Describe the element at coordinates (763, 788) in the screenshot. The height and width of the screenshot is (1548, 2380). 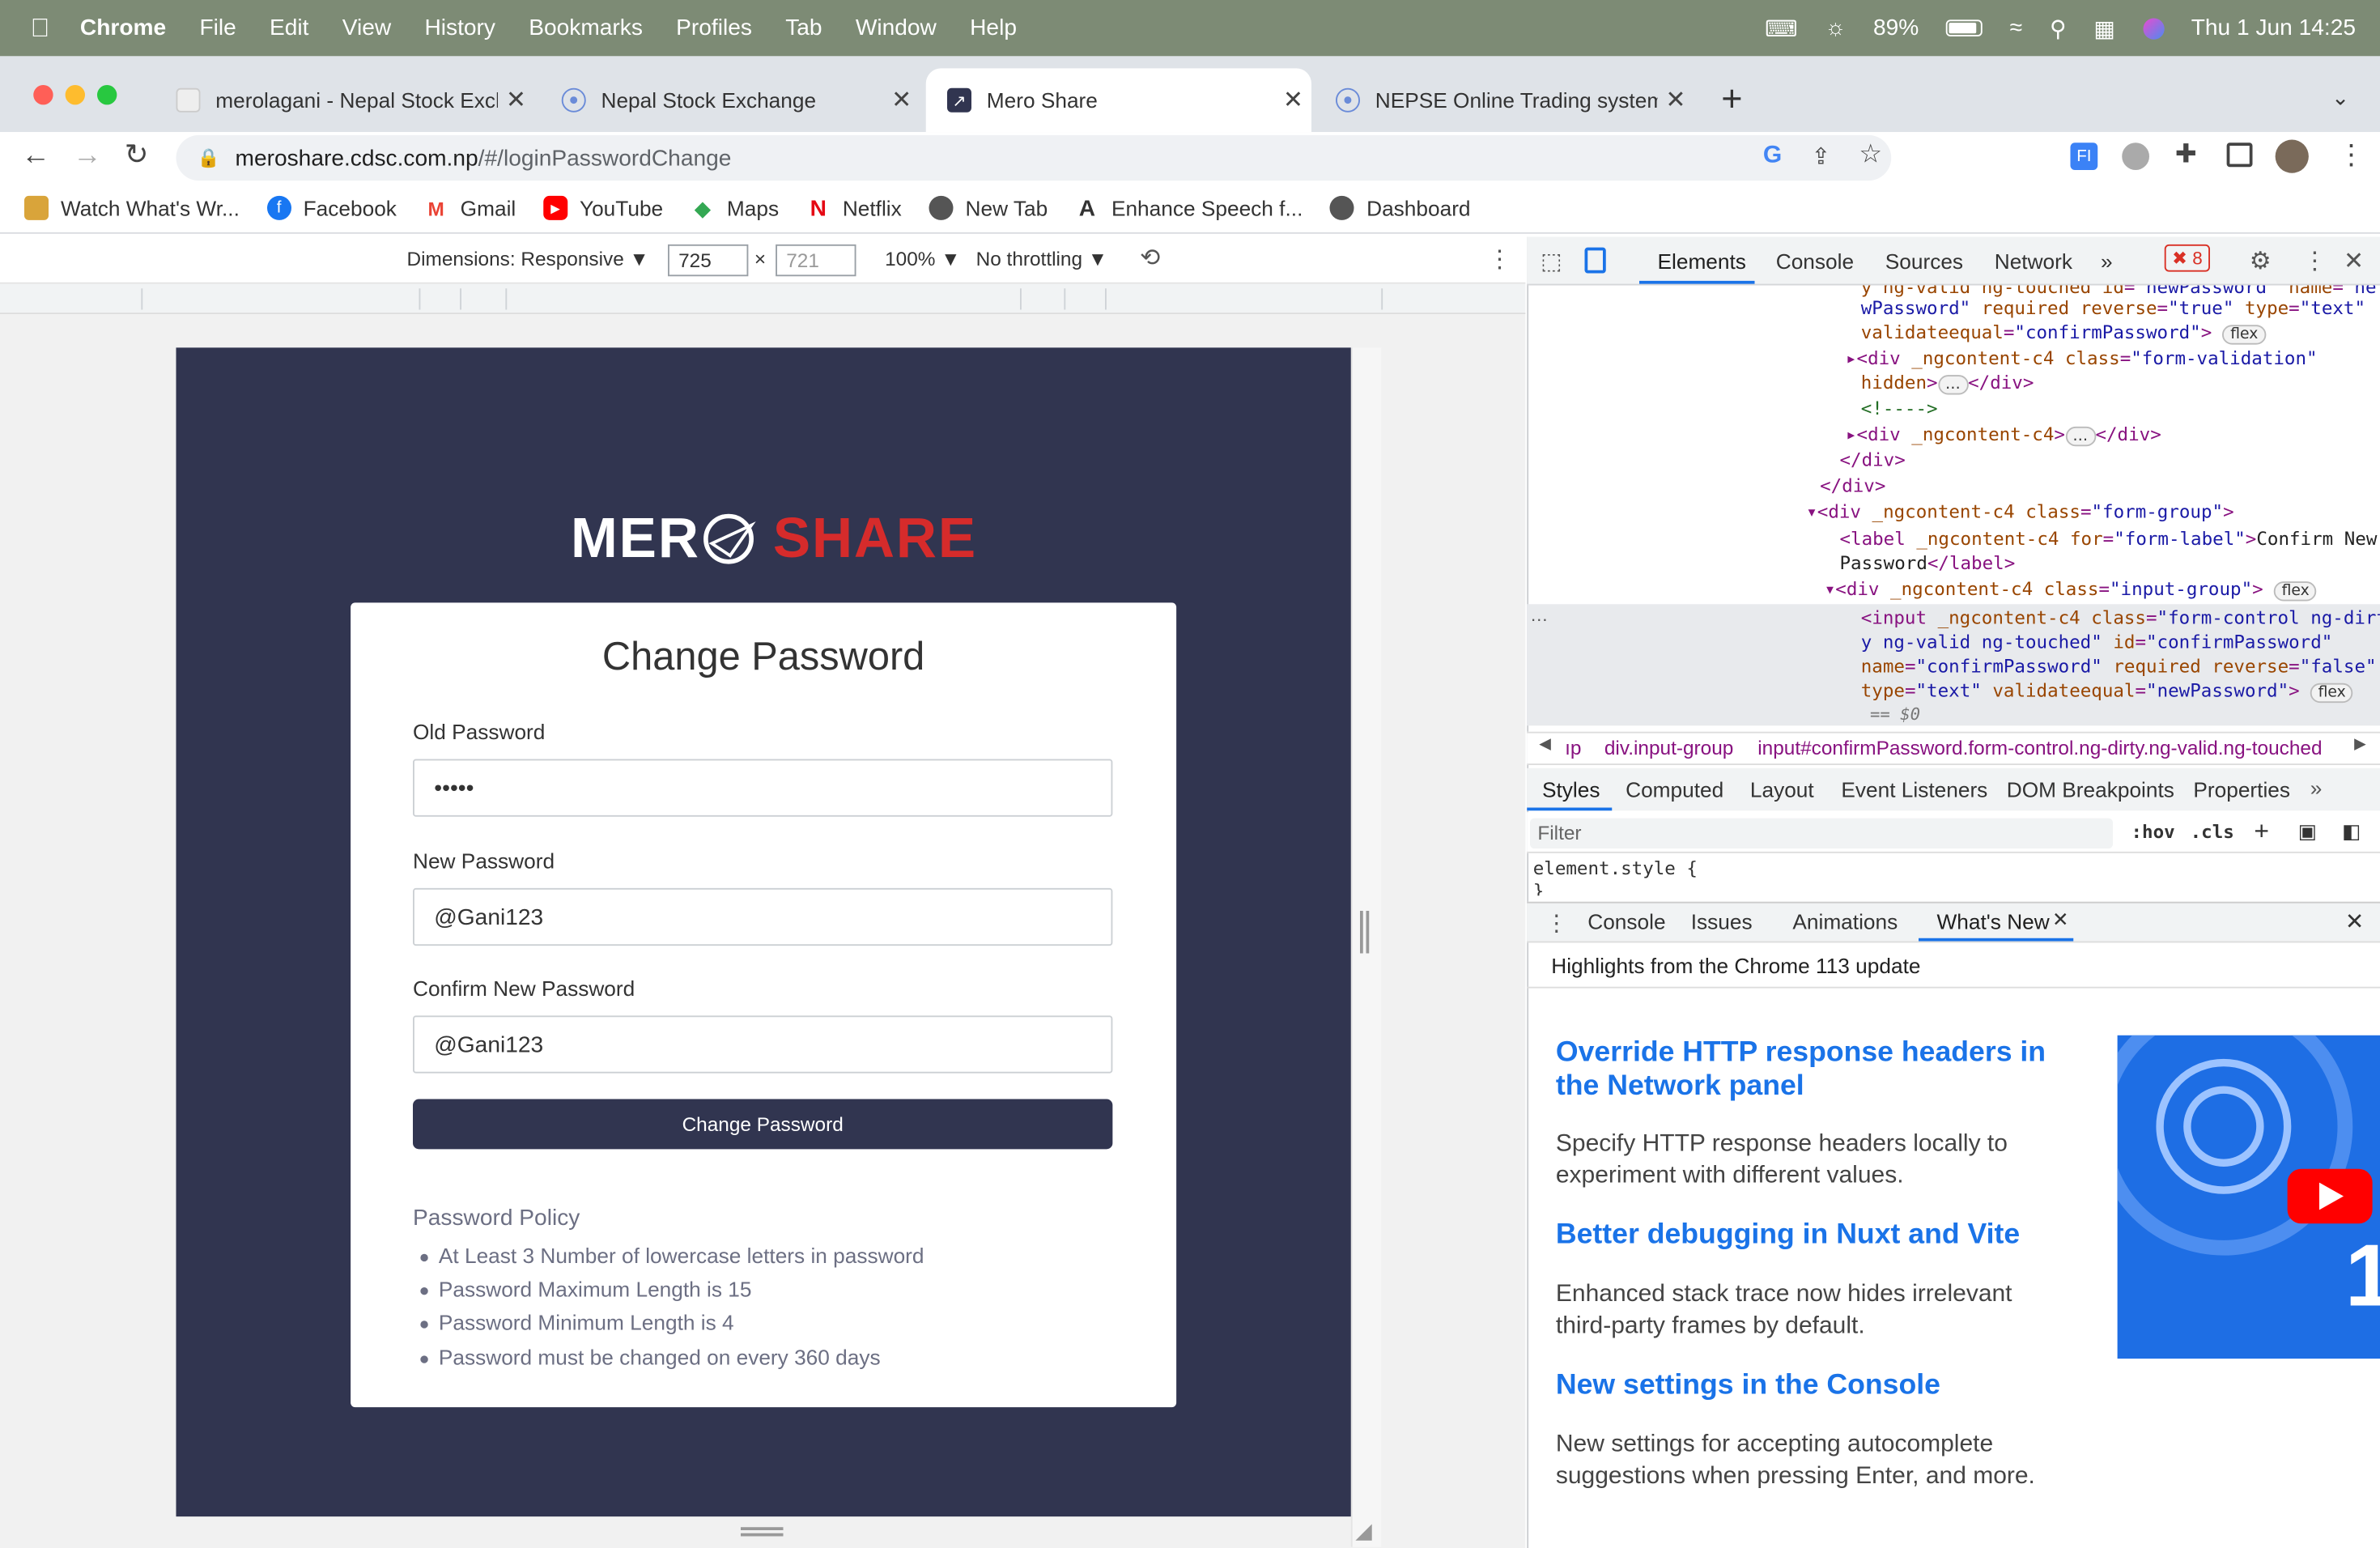
I see `old-password-input: •••••` at that location.